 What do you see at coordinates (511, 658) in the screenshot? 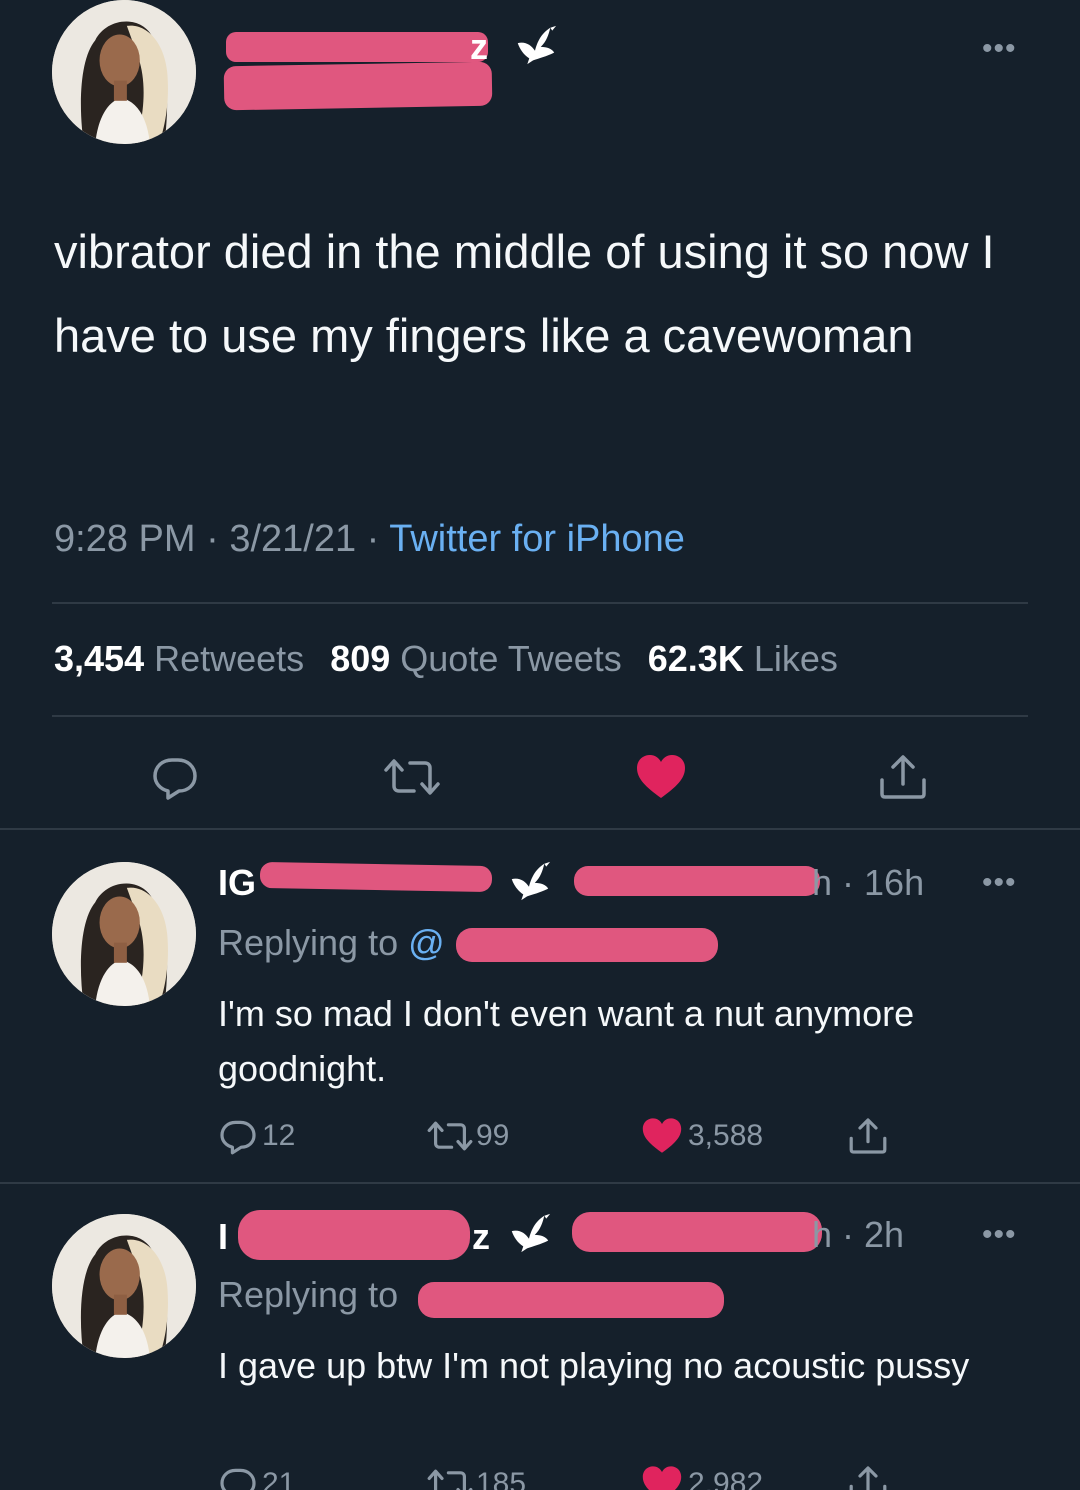
I see `quotes-label: Quote Tweets` at bounding box center [511, 658].